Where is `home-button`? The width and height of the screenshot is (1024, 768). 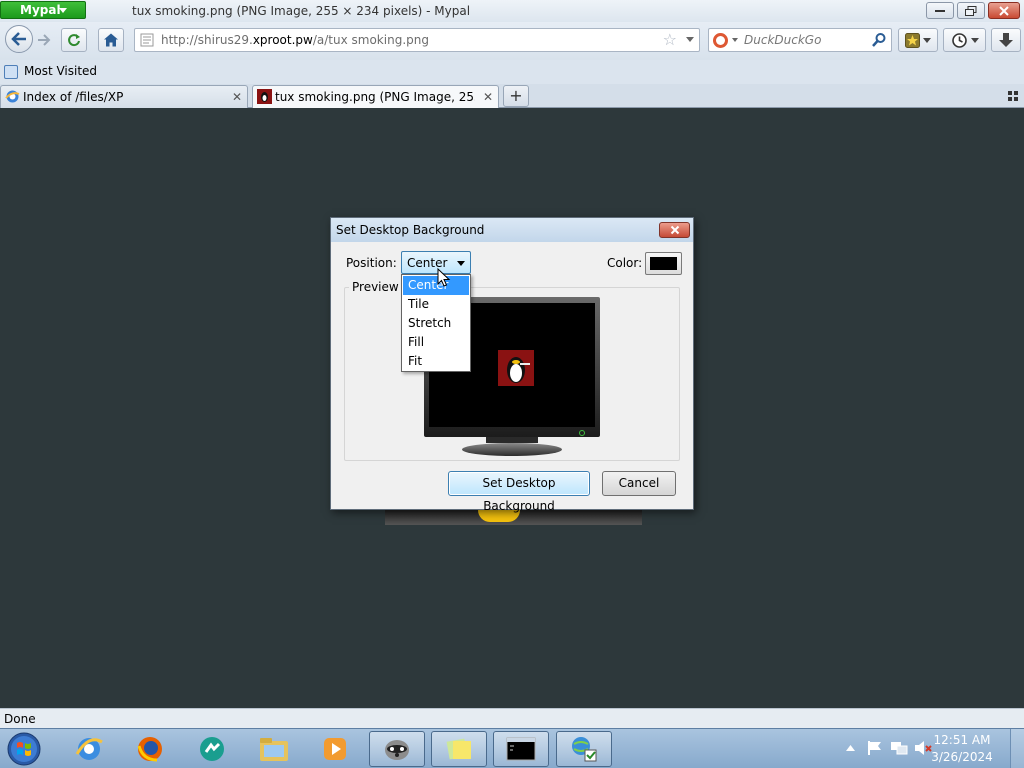
home-button is located at coordinates (111, 40).